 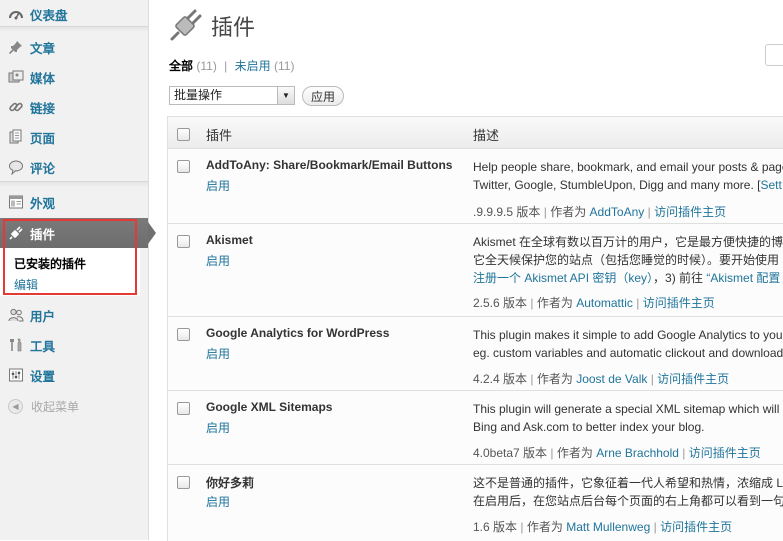 I want to click on plugin-meta: 4.2.4 版本 | 作者为 Joost de Valk | 访问插件主页, so click(x=601, y=379).